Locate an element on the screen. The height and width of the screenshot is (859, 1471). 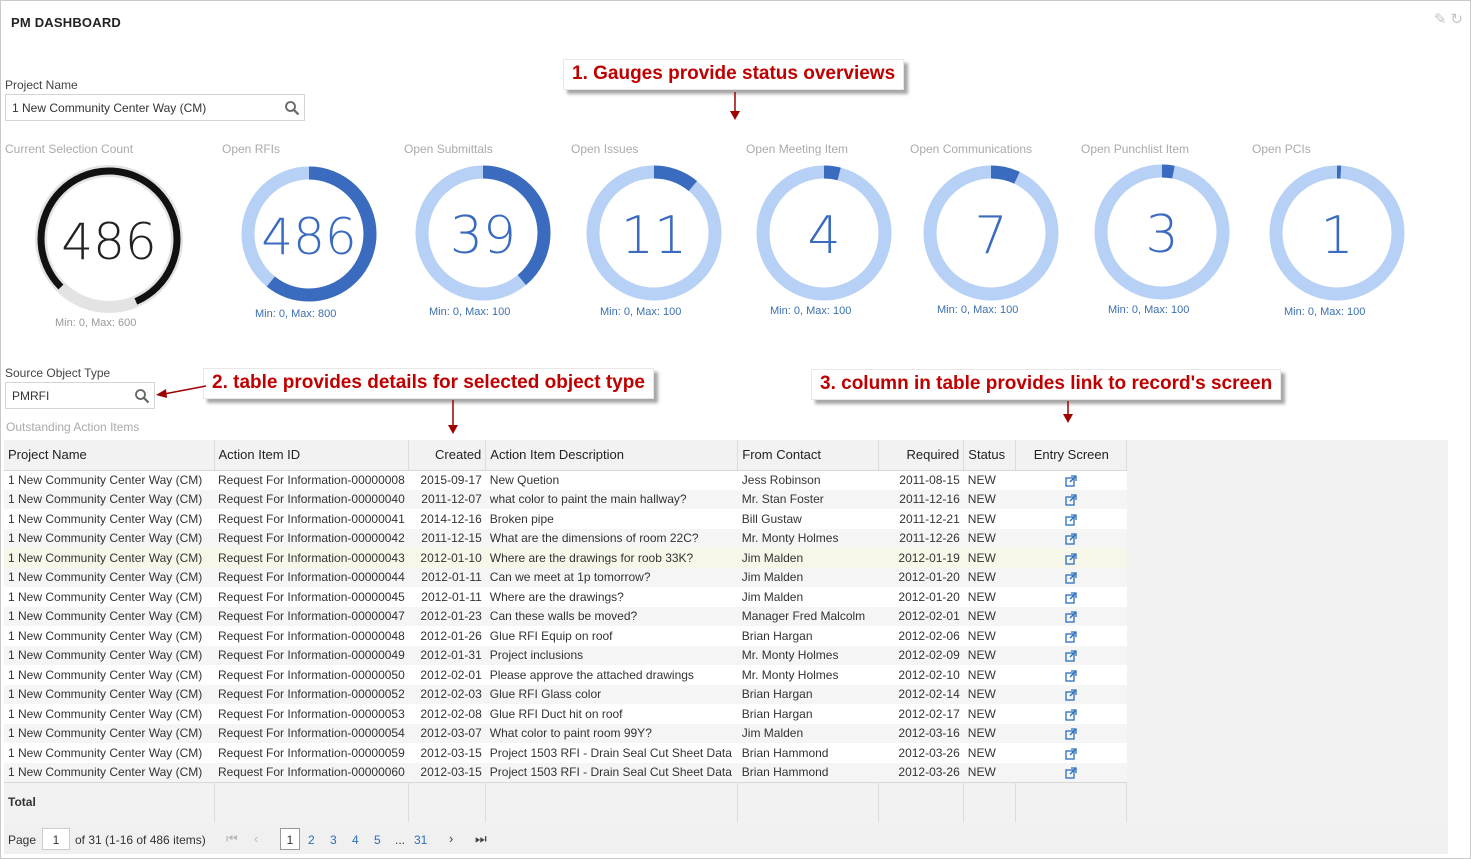
cell-from-contact: Brian Hargan is located at coordinates (808, 694).